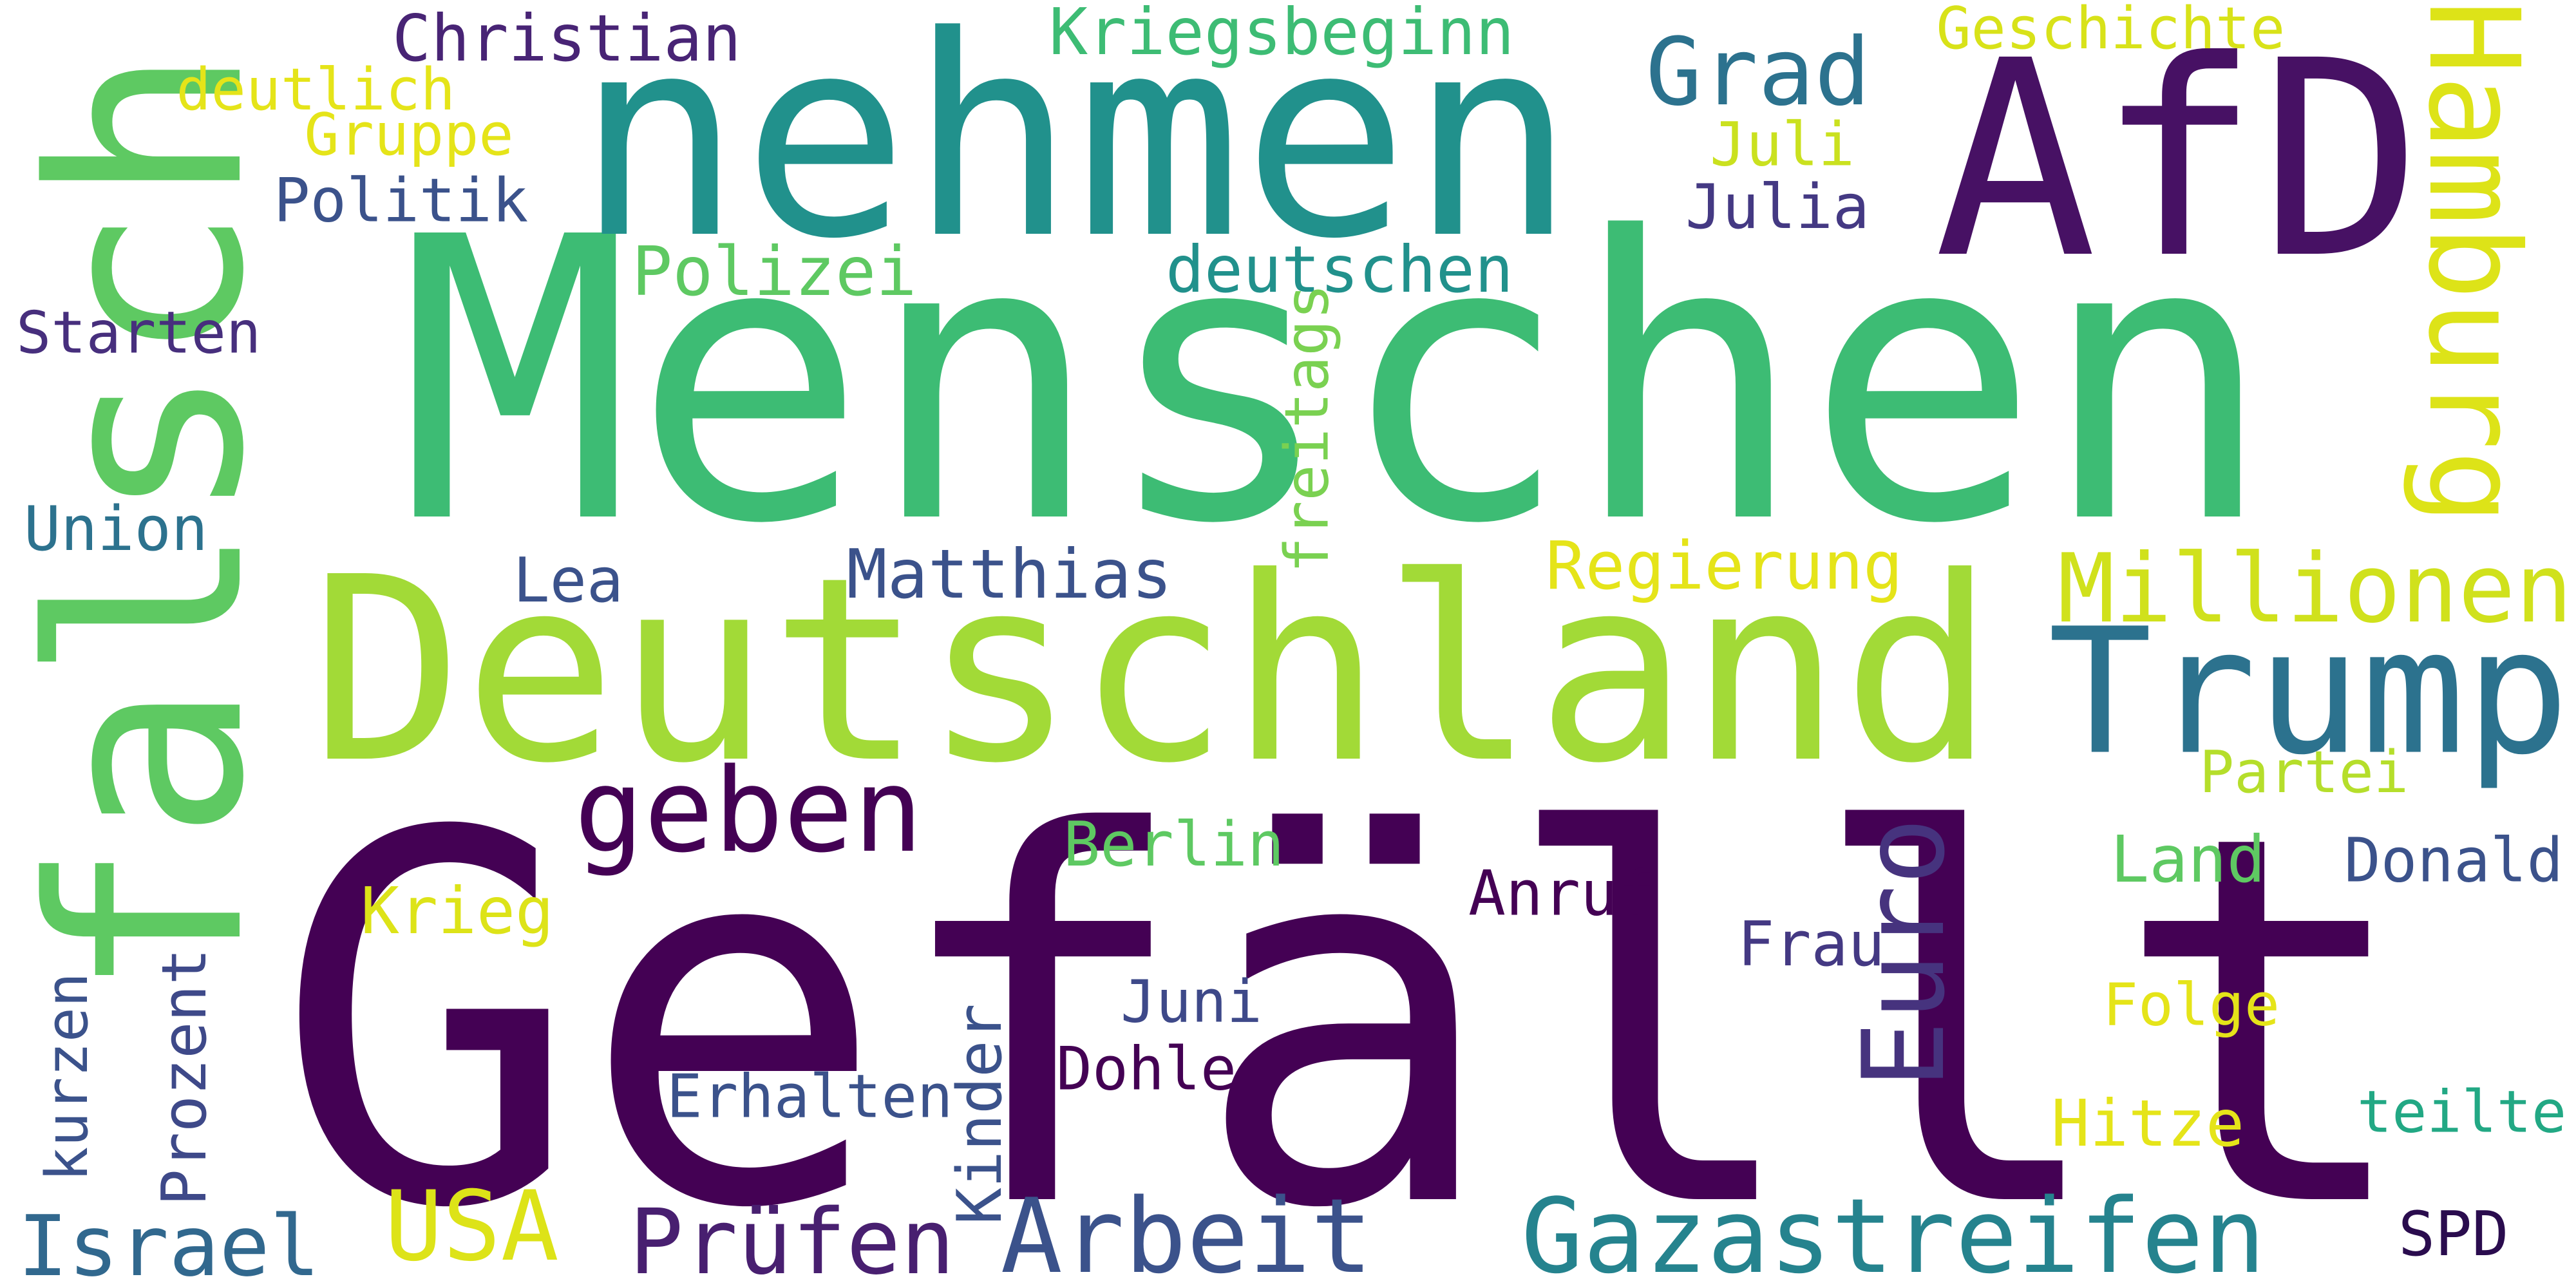  I want to click on word-krieg: Krieg, so click(458, 911).